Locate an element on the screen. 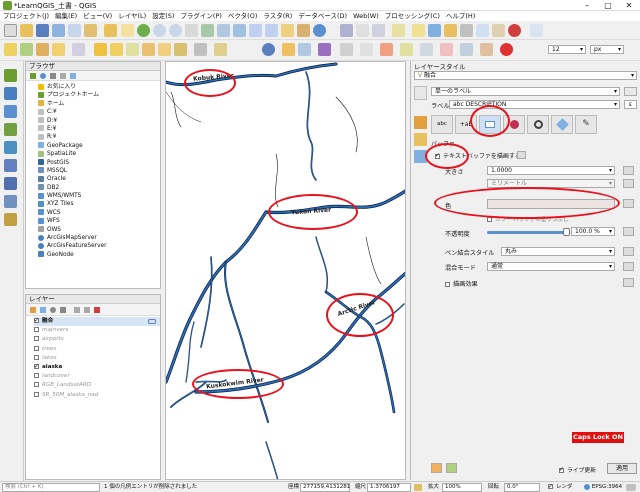 The image size is (640, 492). font-size-input: 12 is located at coordinates (567, 49).